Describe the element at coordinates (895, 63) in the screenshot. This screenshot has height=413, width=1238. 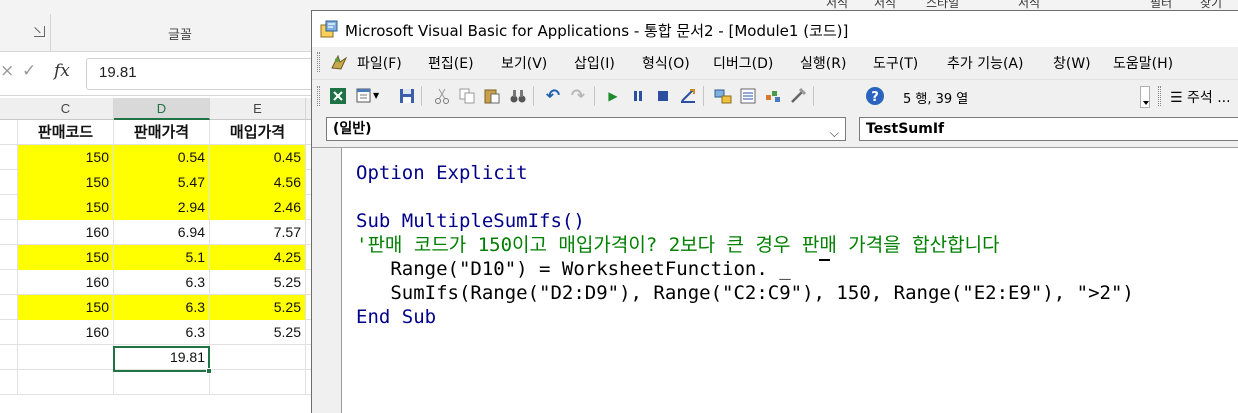
I see `menu-tools: 도구(T)` at that location.